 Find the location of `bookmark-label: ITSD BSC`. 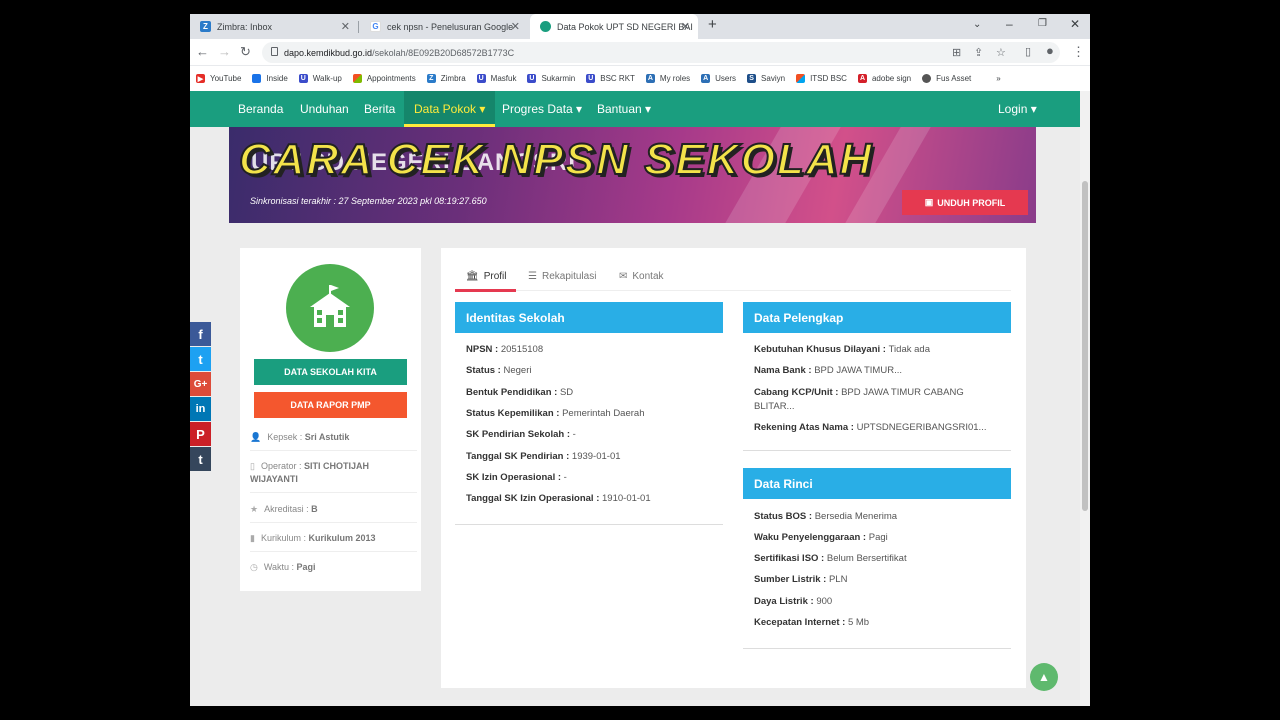

bookmark-label: ITSD BSC is located at coordinates (828, 78).